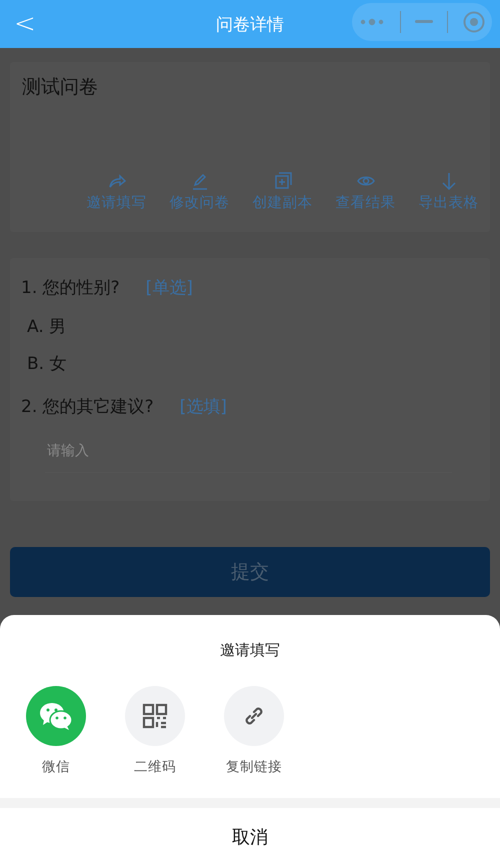  I want to click on question-title: 2. 您的其它建议?, so click(87, 407).